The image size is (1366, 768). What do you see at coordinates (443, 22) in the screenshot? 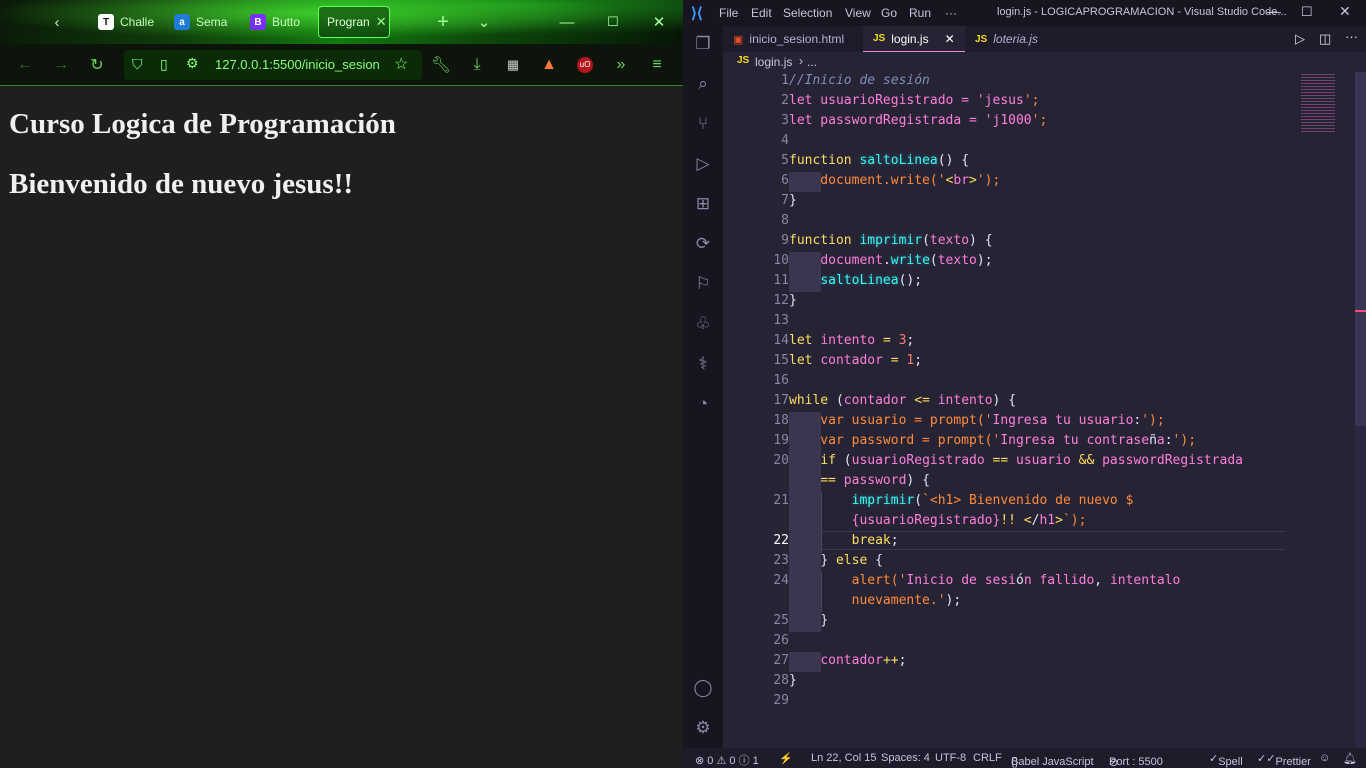
I see `new-tab-icon: +` at bounding box center [443, 22].